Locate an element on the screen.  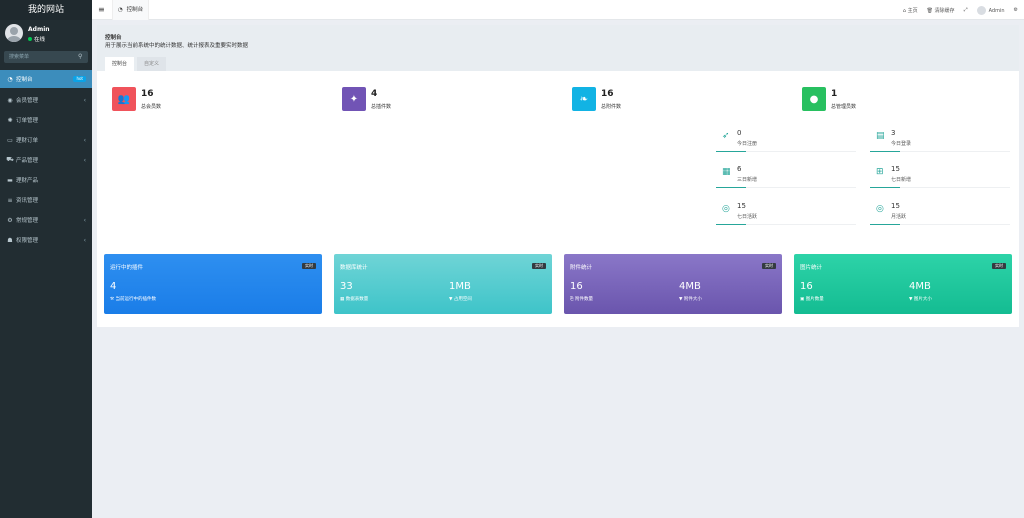
user-menu: Admin is located at coordinates (990, 10).